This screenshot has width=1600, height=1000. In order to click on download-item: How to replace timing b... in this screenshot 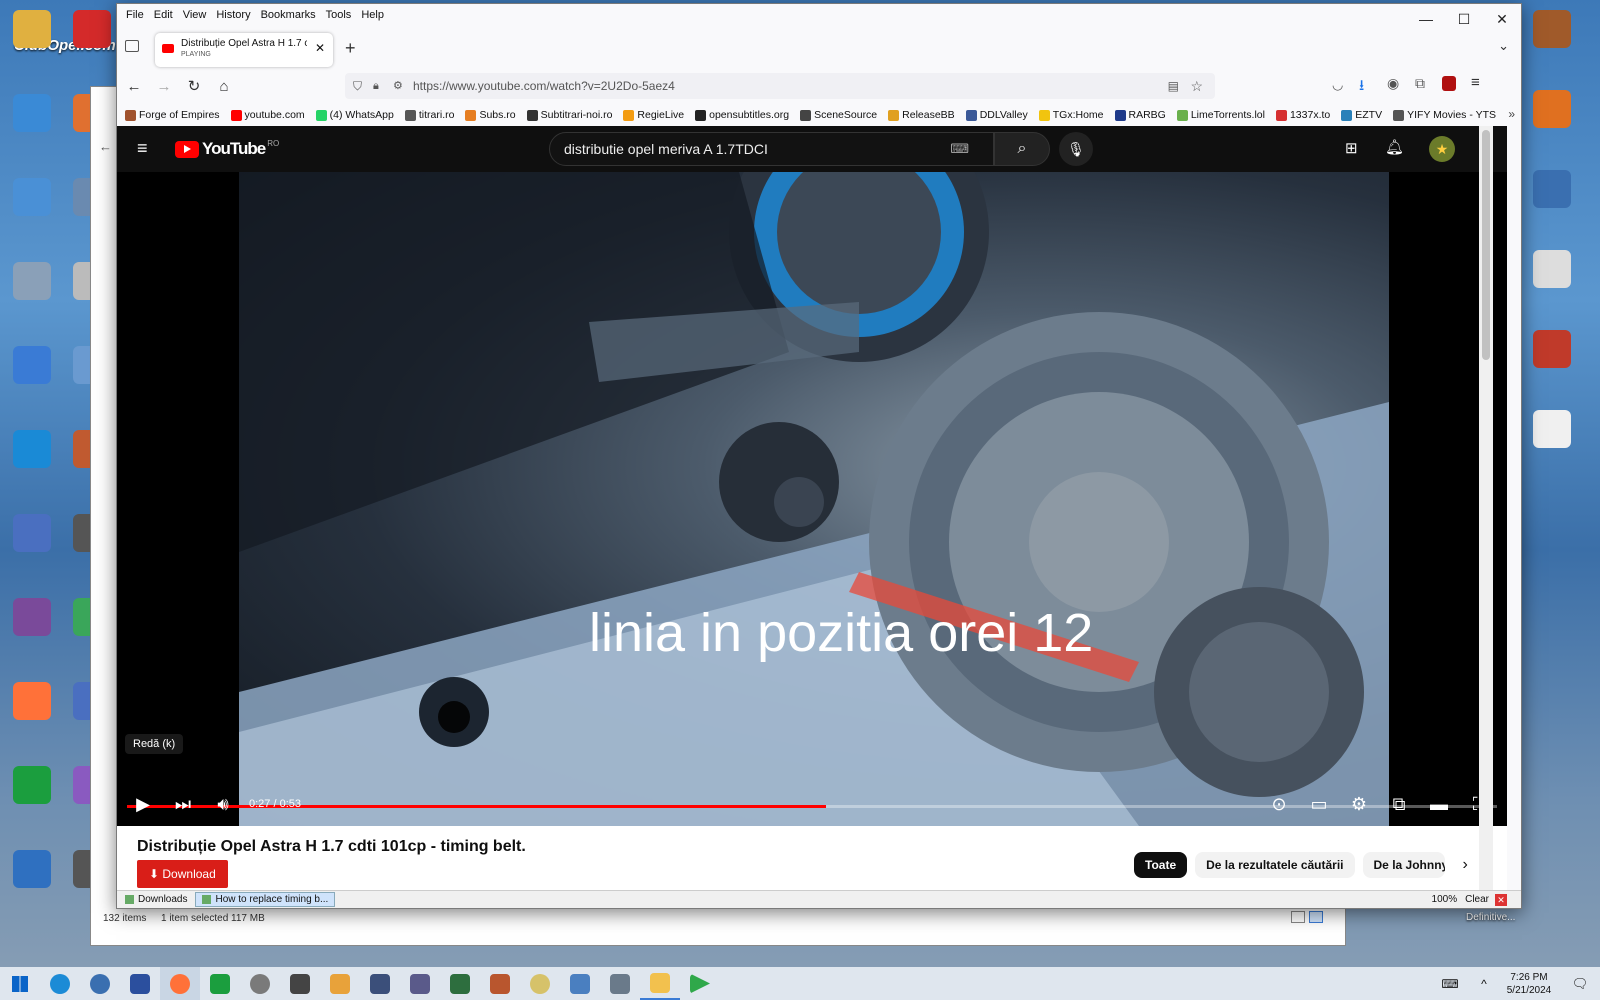, I will do `click(265, 899)`.